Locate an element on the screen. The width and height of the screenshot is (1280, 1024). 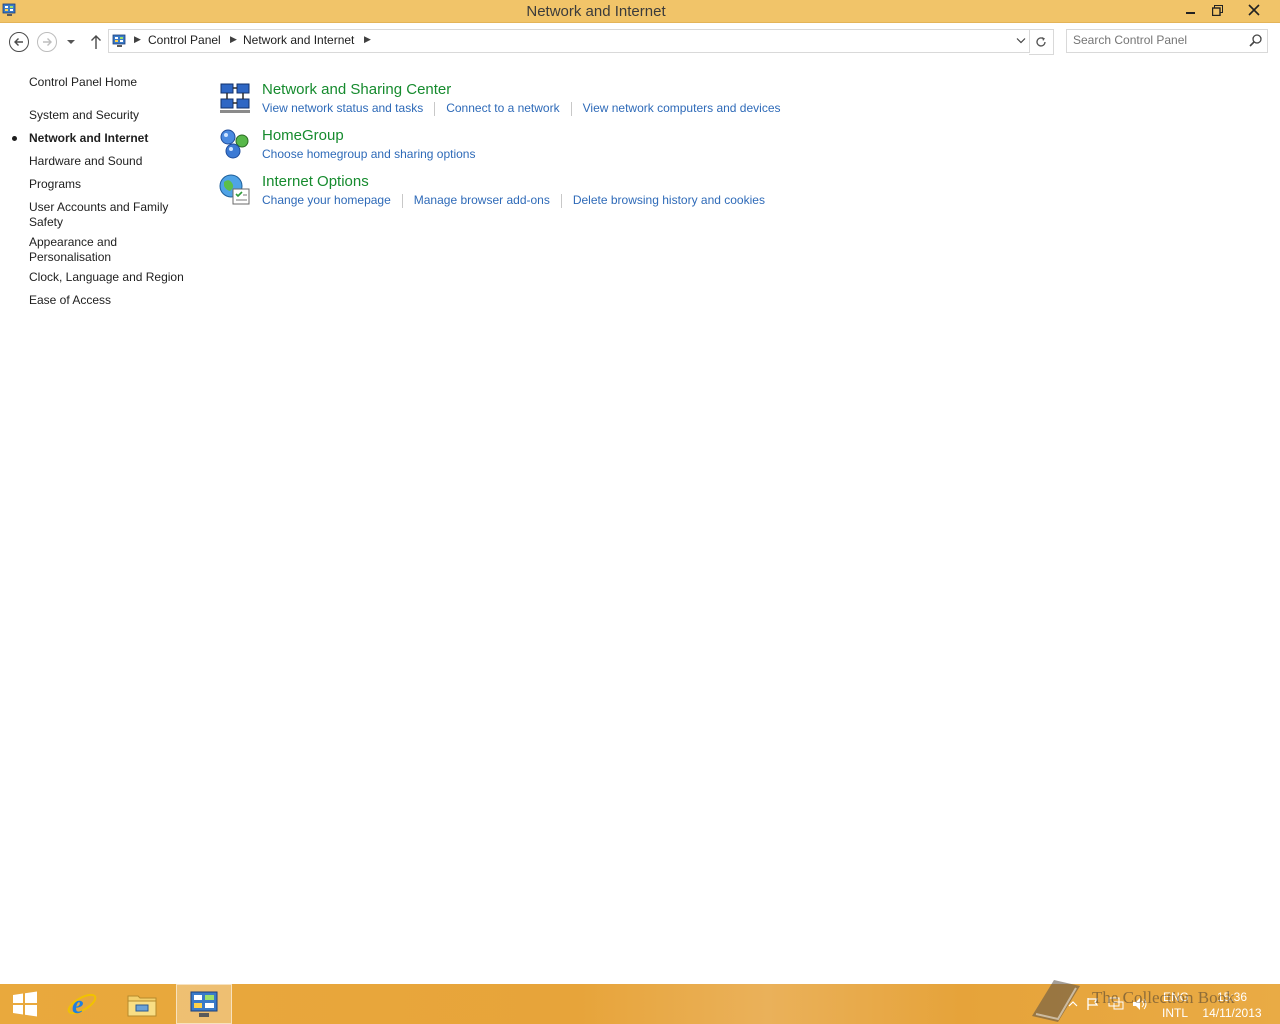
back-arrow-icon is located at coordinates (19, 42).